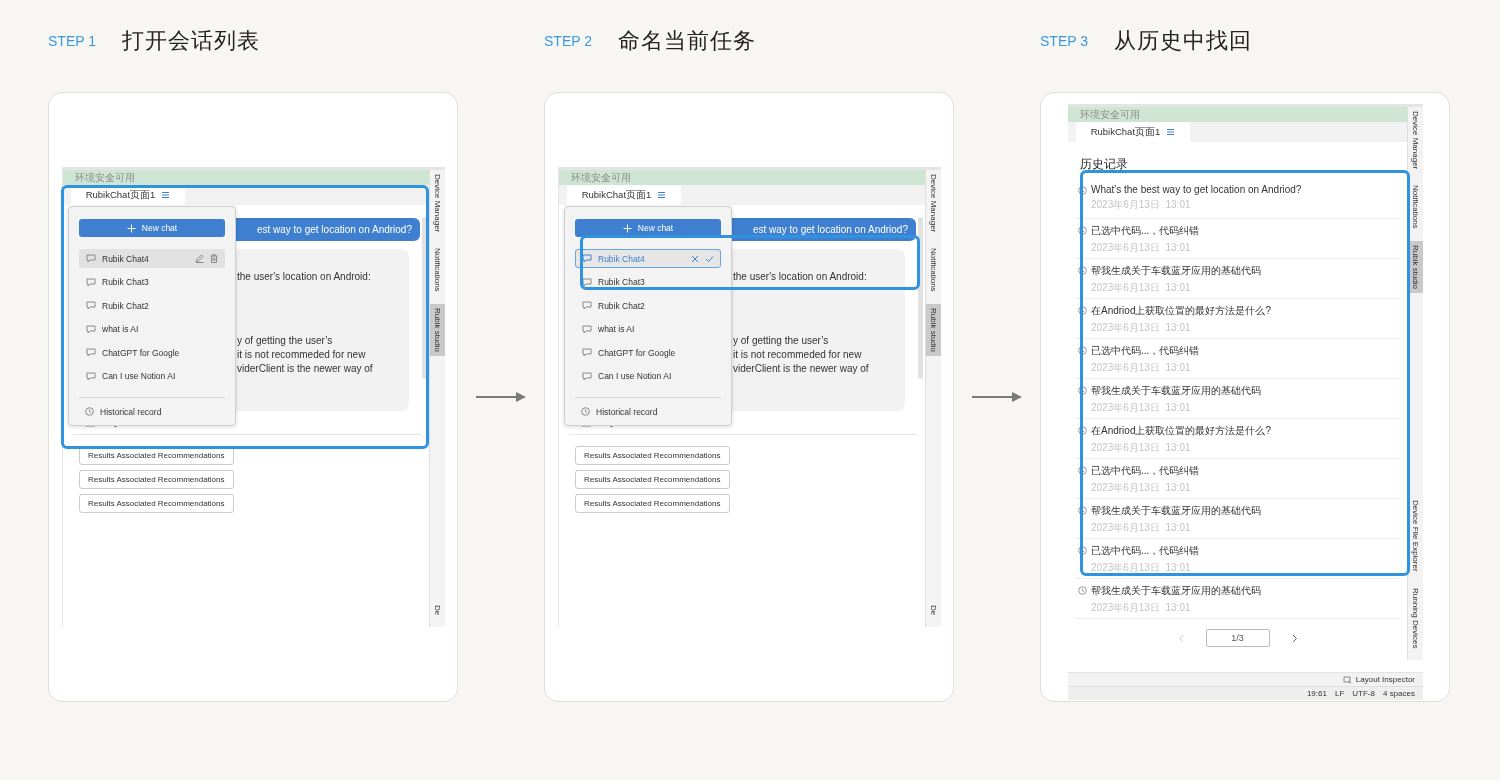  Describe the element at coordinates (1171, 132) in the screenshot. I see `menu-icon` at that location.